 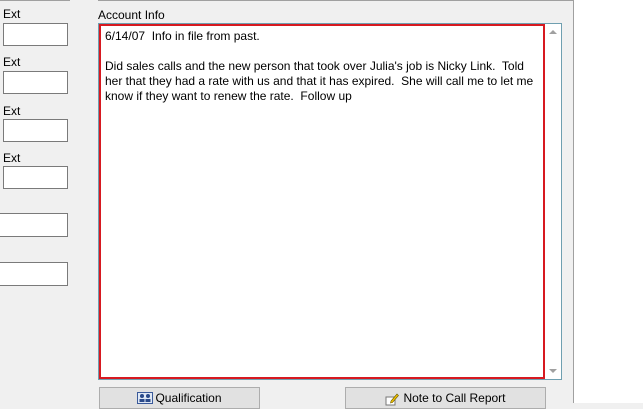 I want to click on top-divider-left, so click(x=35, y=0).